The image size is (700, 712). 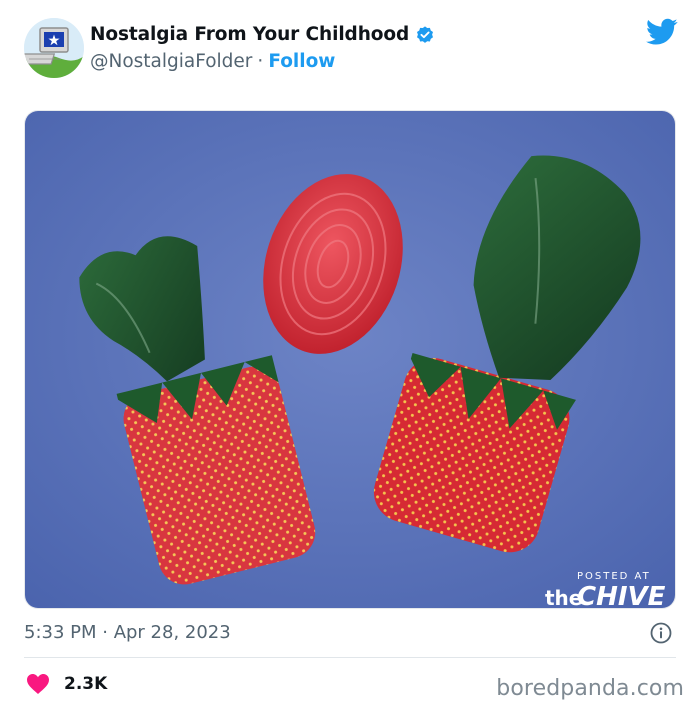 What do you see at coordinates (350, 657) in the screenshot?
I see `divider` at bounding box center [350, 657].